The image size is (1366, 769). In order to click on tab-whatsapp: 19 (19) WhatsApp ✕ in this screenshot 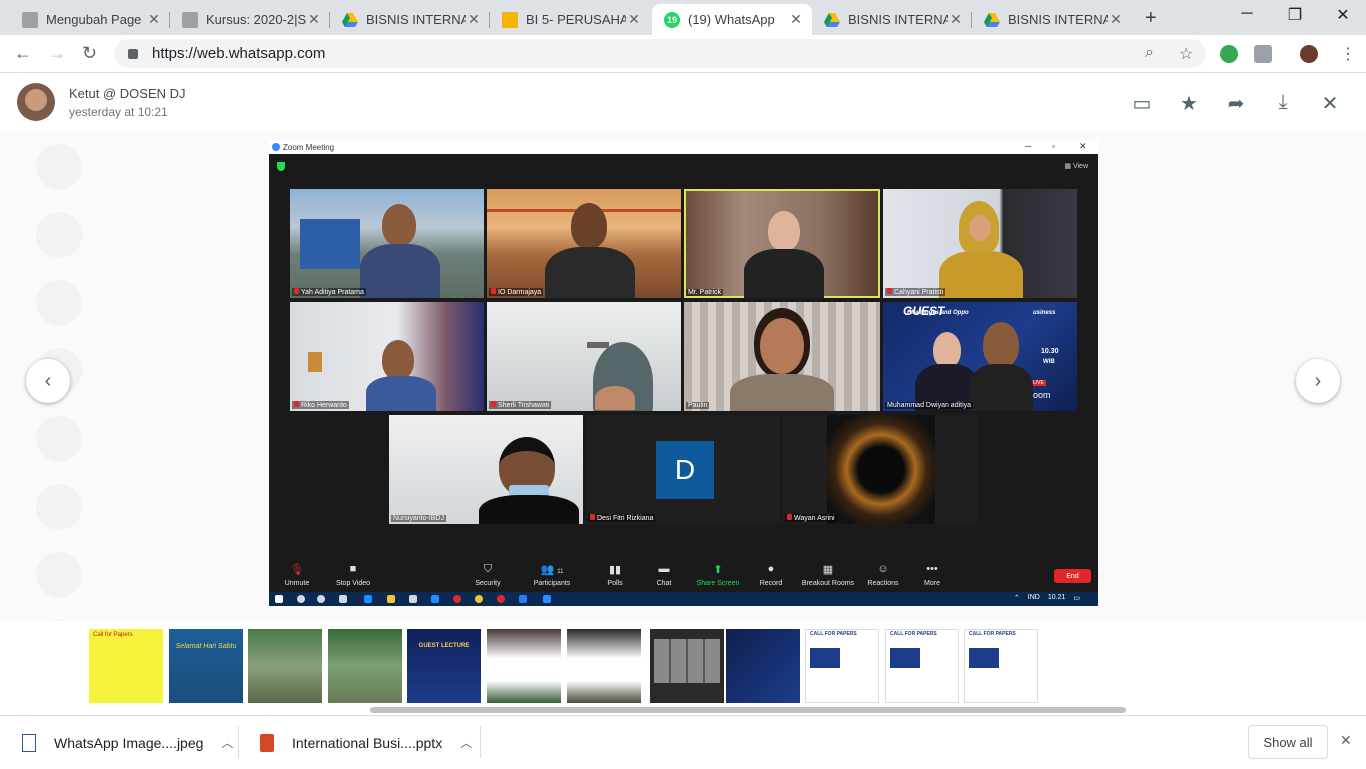, I will do `click(732, 19)`.